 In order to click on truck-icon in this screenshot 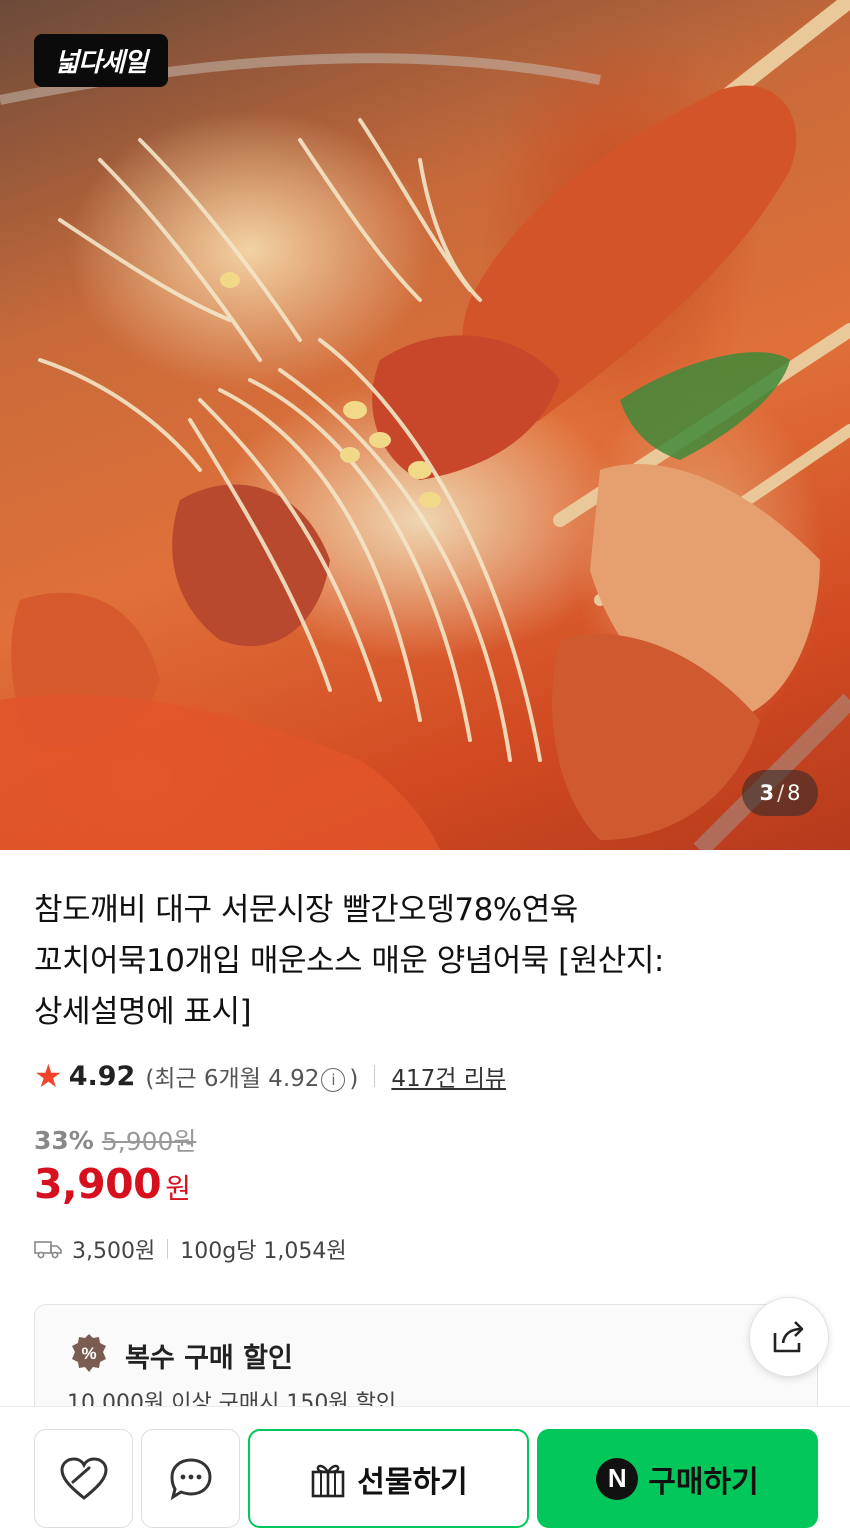, I will do `click(48, 1250)`.